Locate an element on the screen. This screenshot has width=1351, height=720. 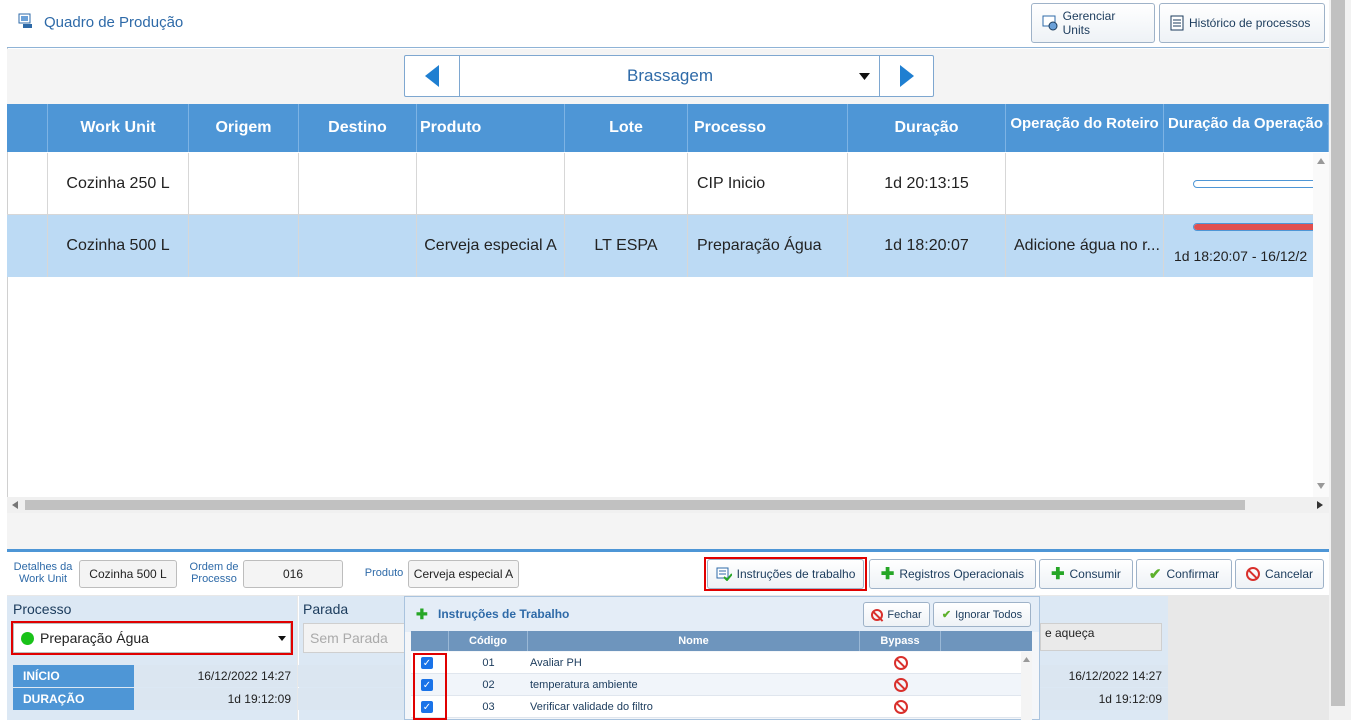
parada-label: Parada is located at coordinates (326, 609).